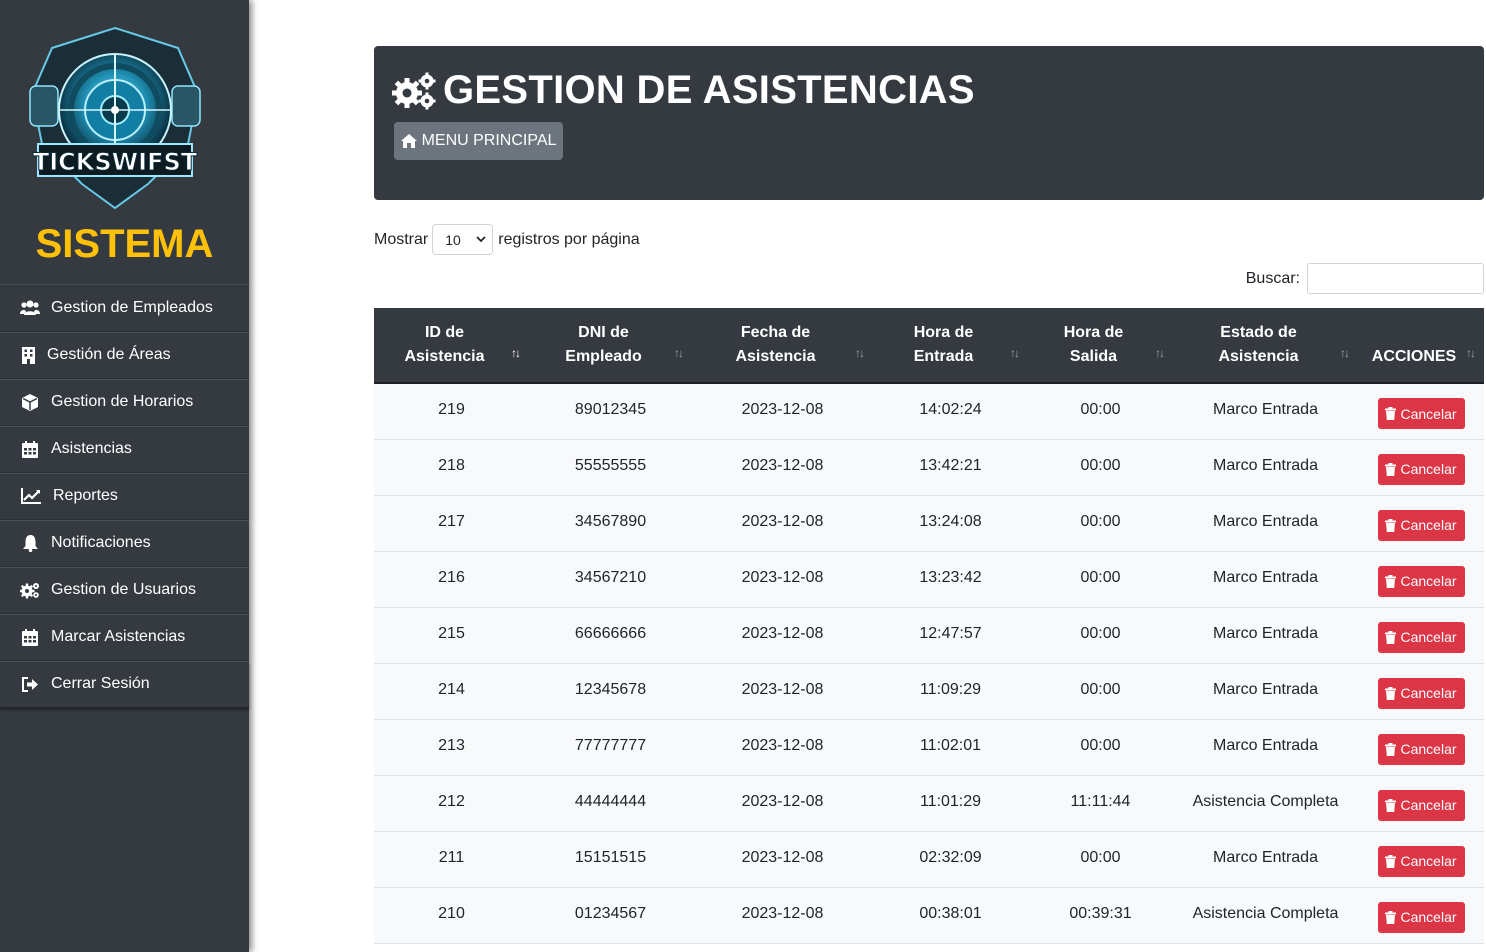 The width and height of the screenshot is (1486, 952). What do you see at coordinates (610, 745) in the screenshot?
I see `cell-dni: 77777777` at bounding box center [610, 745].